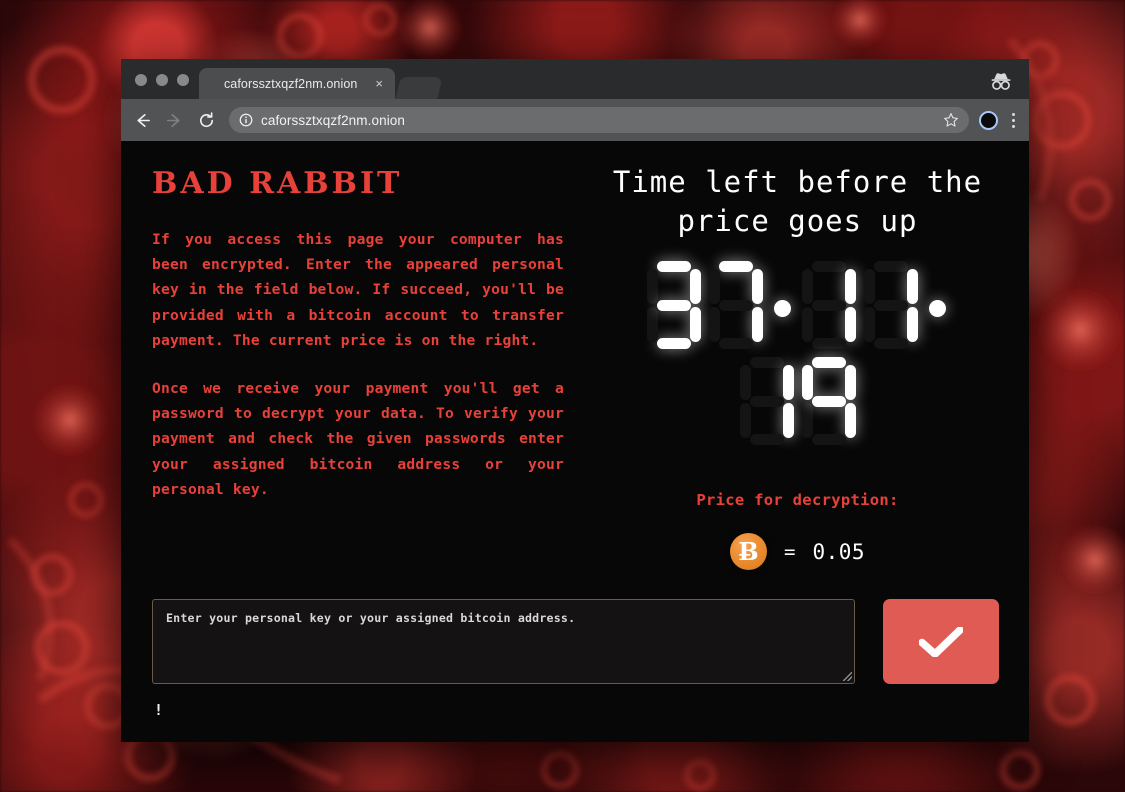 The height and width of the screenshot is (792, 1125). I want to click on warning-exclamation: !, so click(159, 710).